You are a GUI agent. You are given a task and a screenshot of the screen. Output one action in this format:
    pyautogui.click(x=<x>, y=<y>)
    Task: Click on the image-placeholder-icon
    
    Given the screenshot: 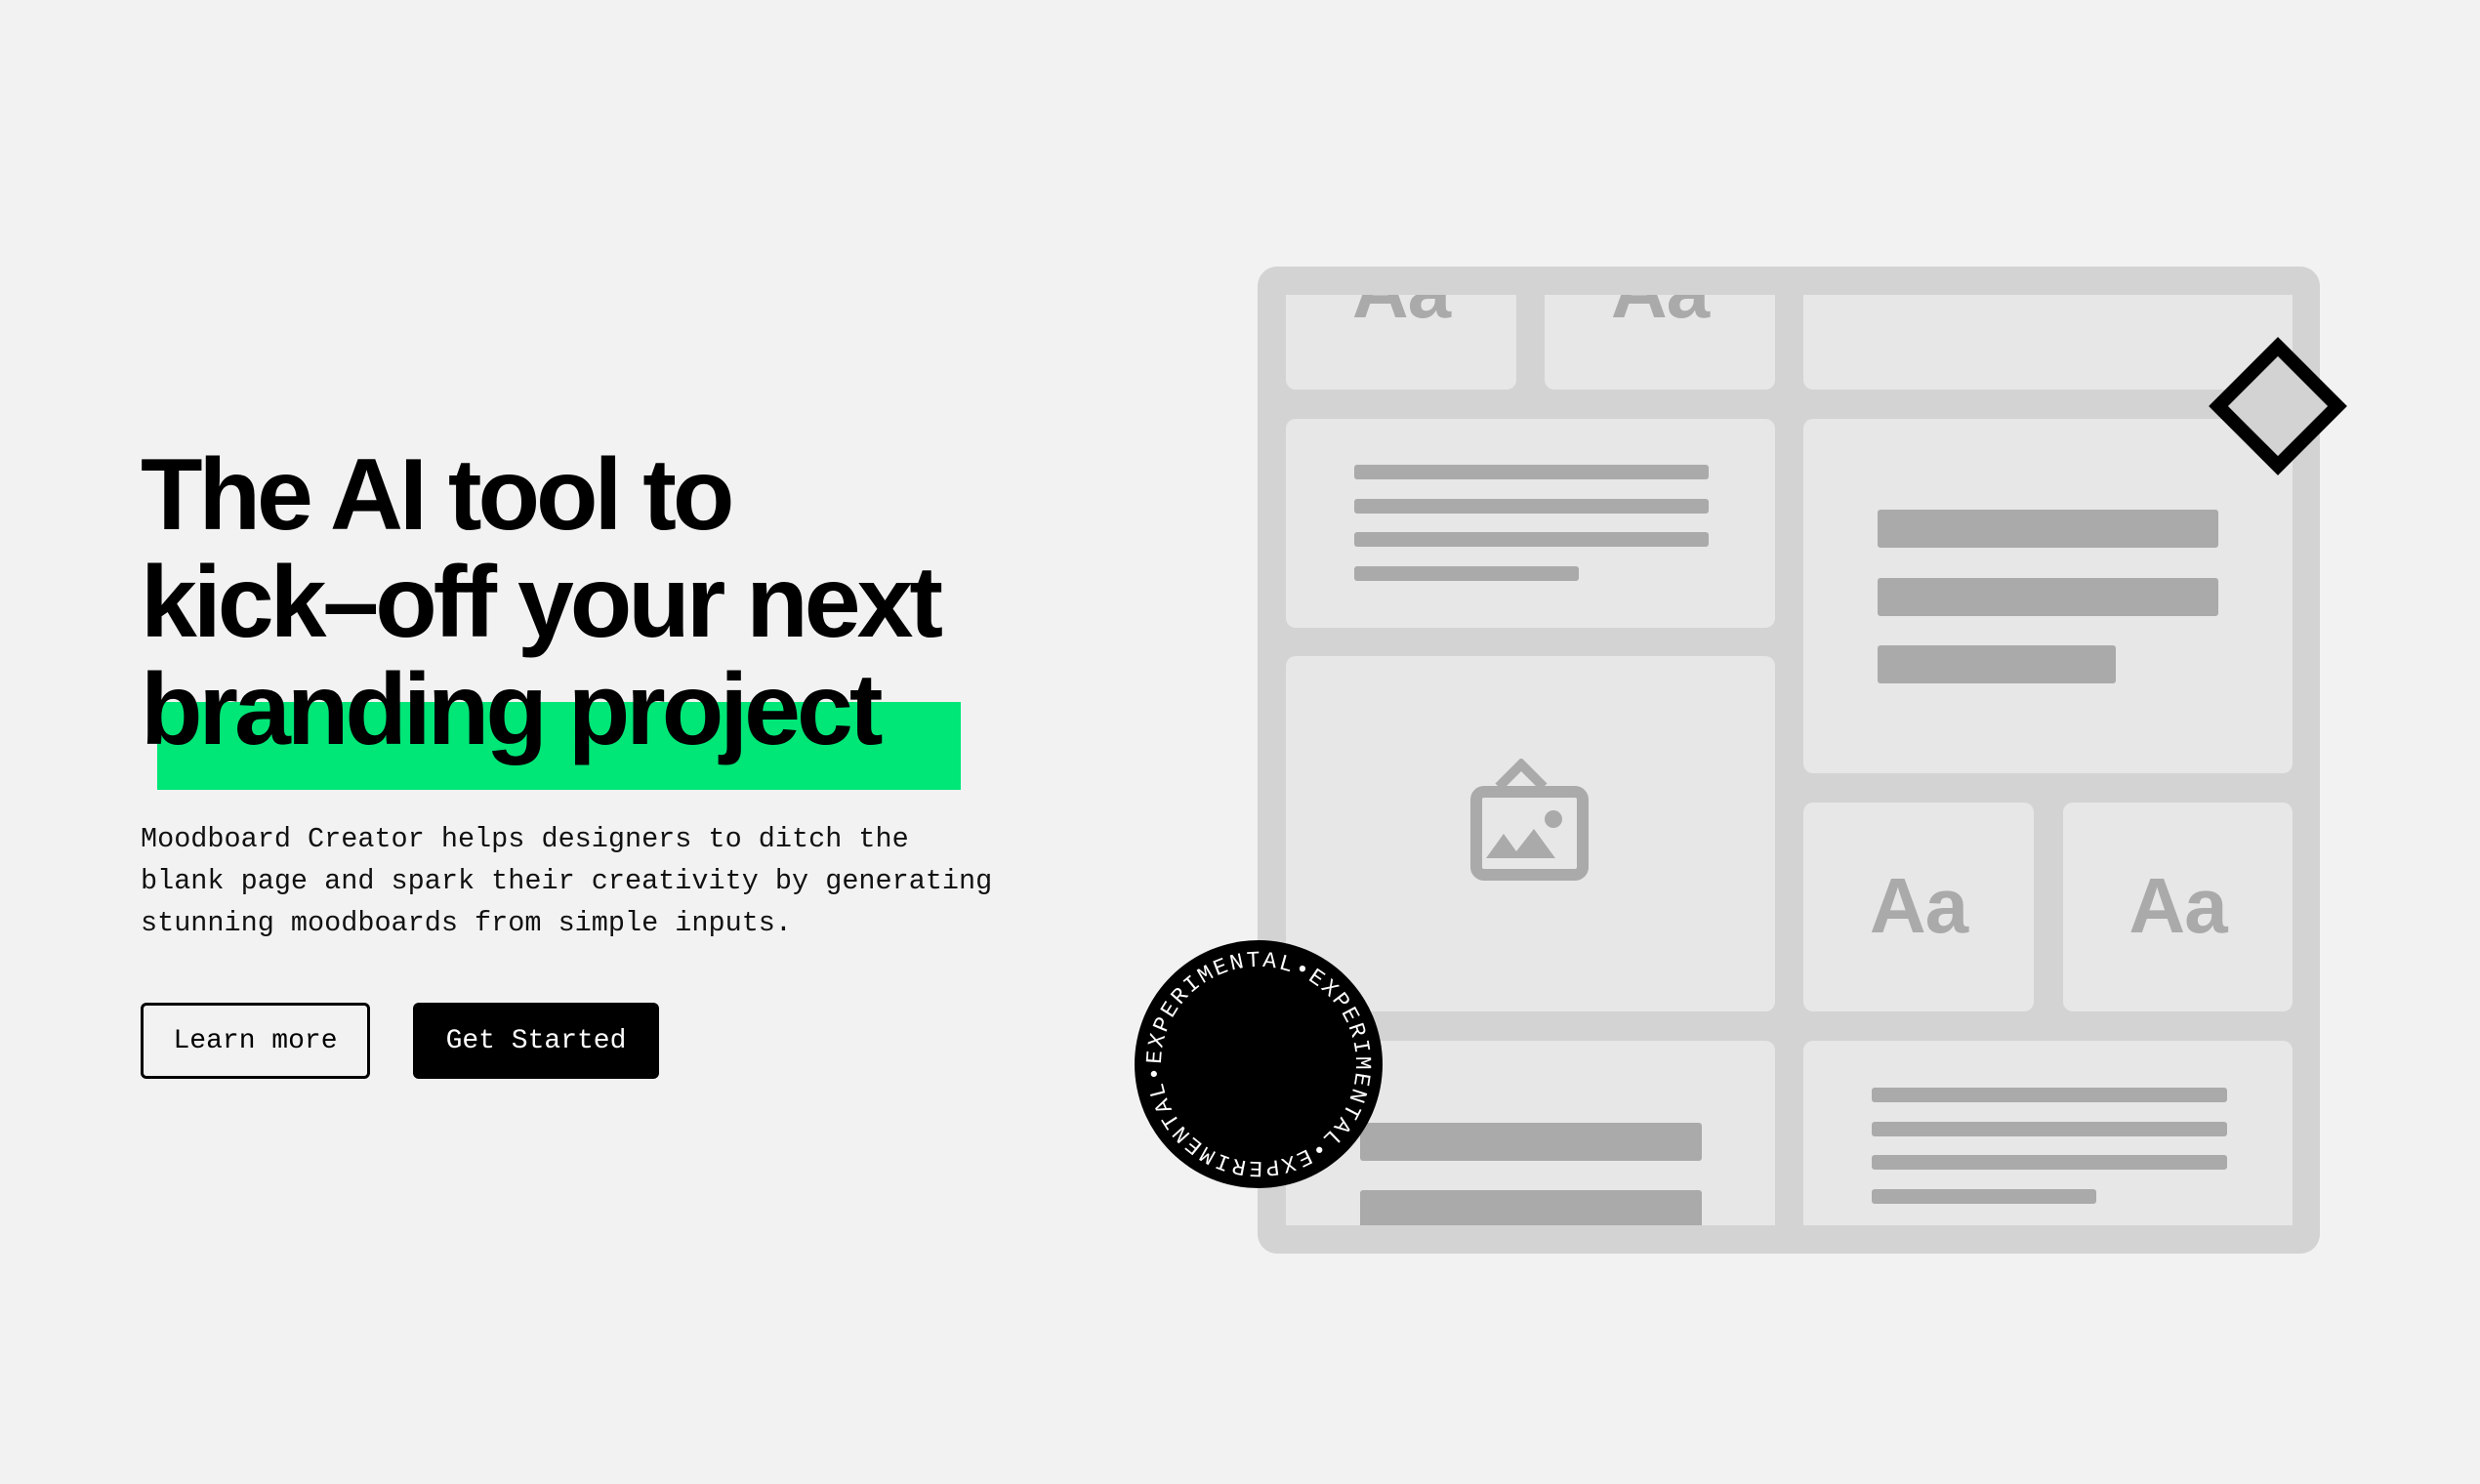 What is the action you would take?
    pyautogui.click(x=1529, y=820)
    